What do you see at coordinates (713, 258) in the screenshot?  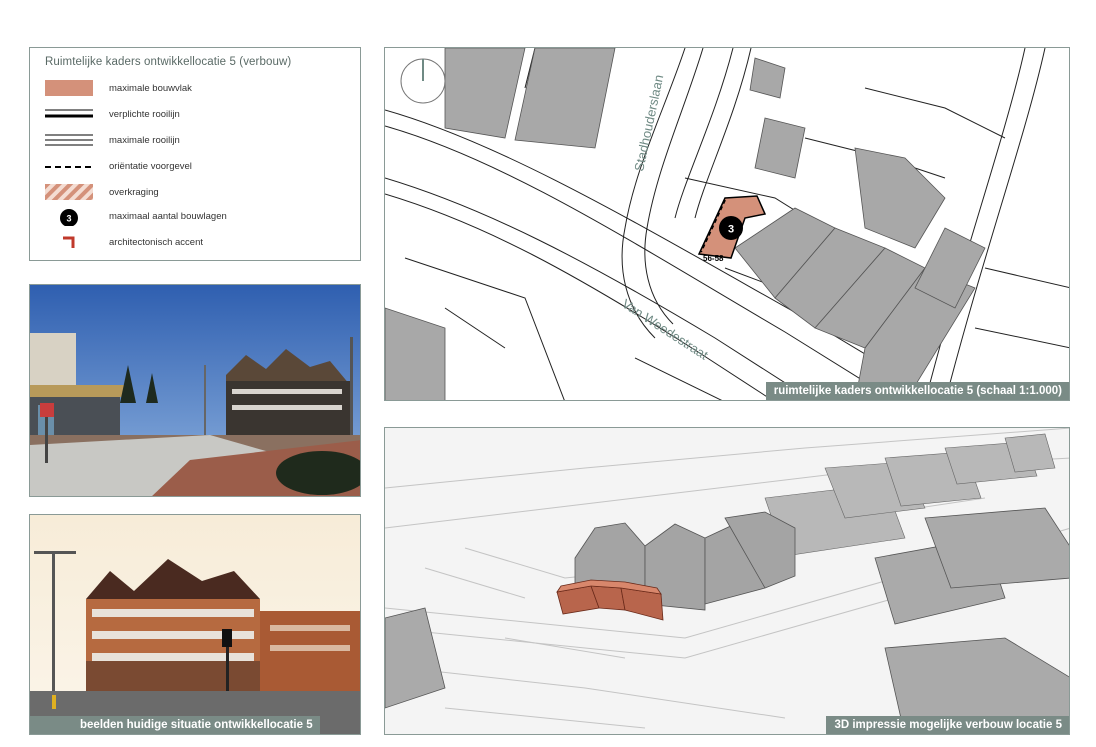 I see `house-numbers: 56-58` at bounding box center [713, 258].